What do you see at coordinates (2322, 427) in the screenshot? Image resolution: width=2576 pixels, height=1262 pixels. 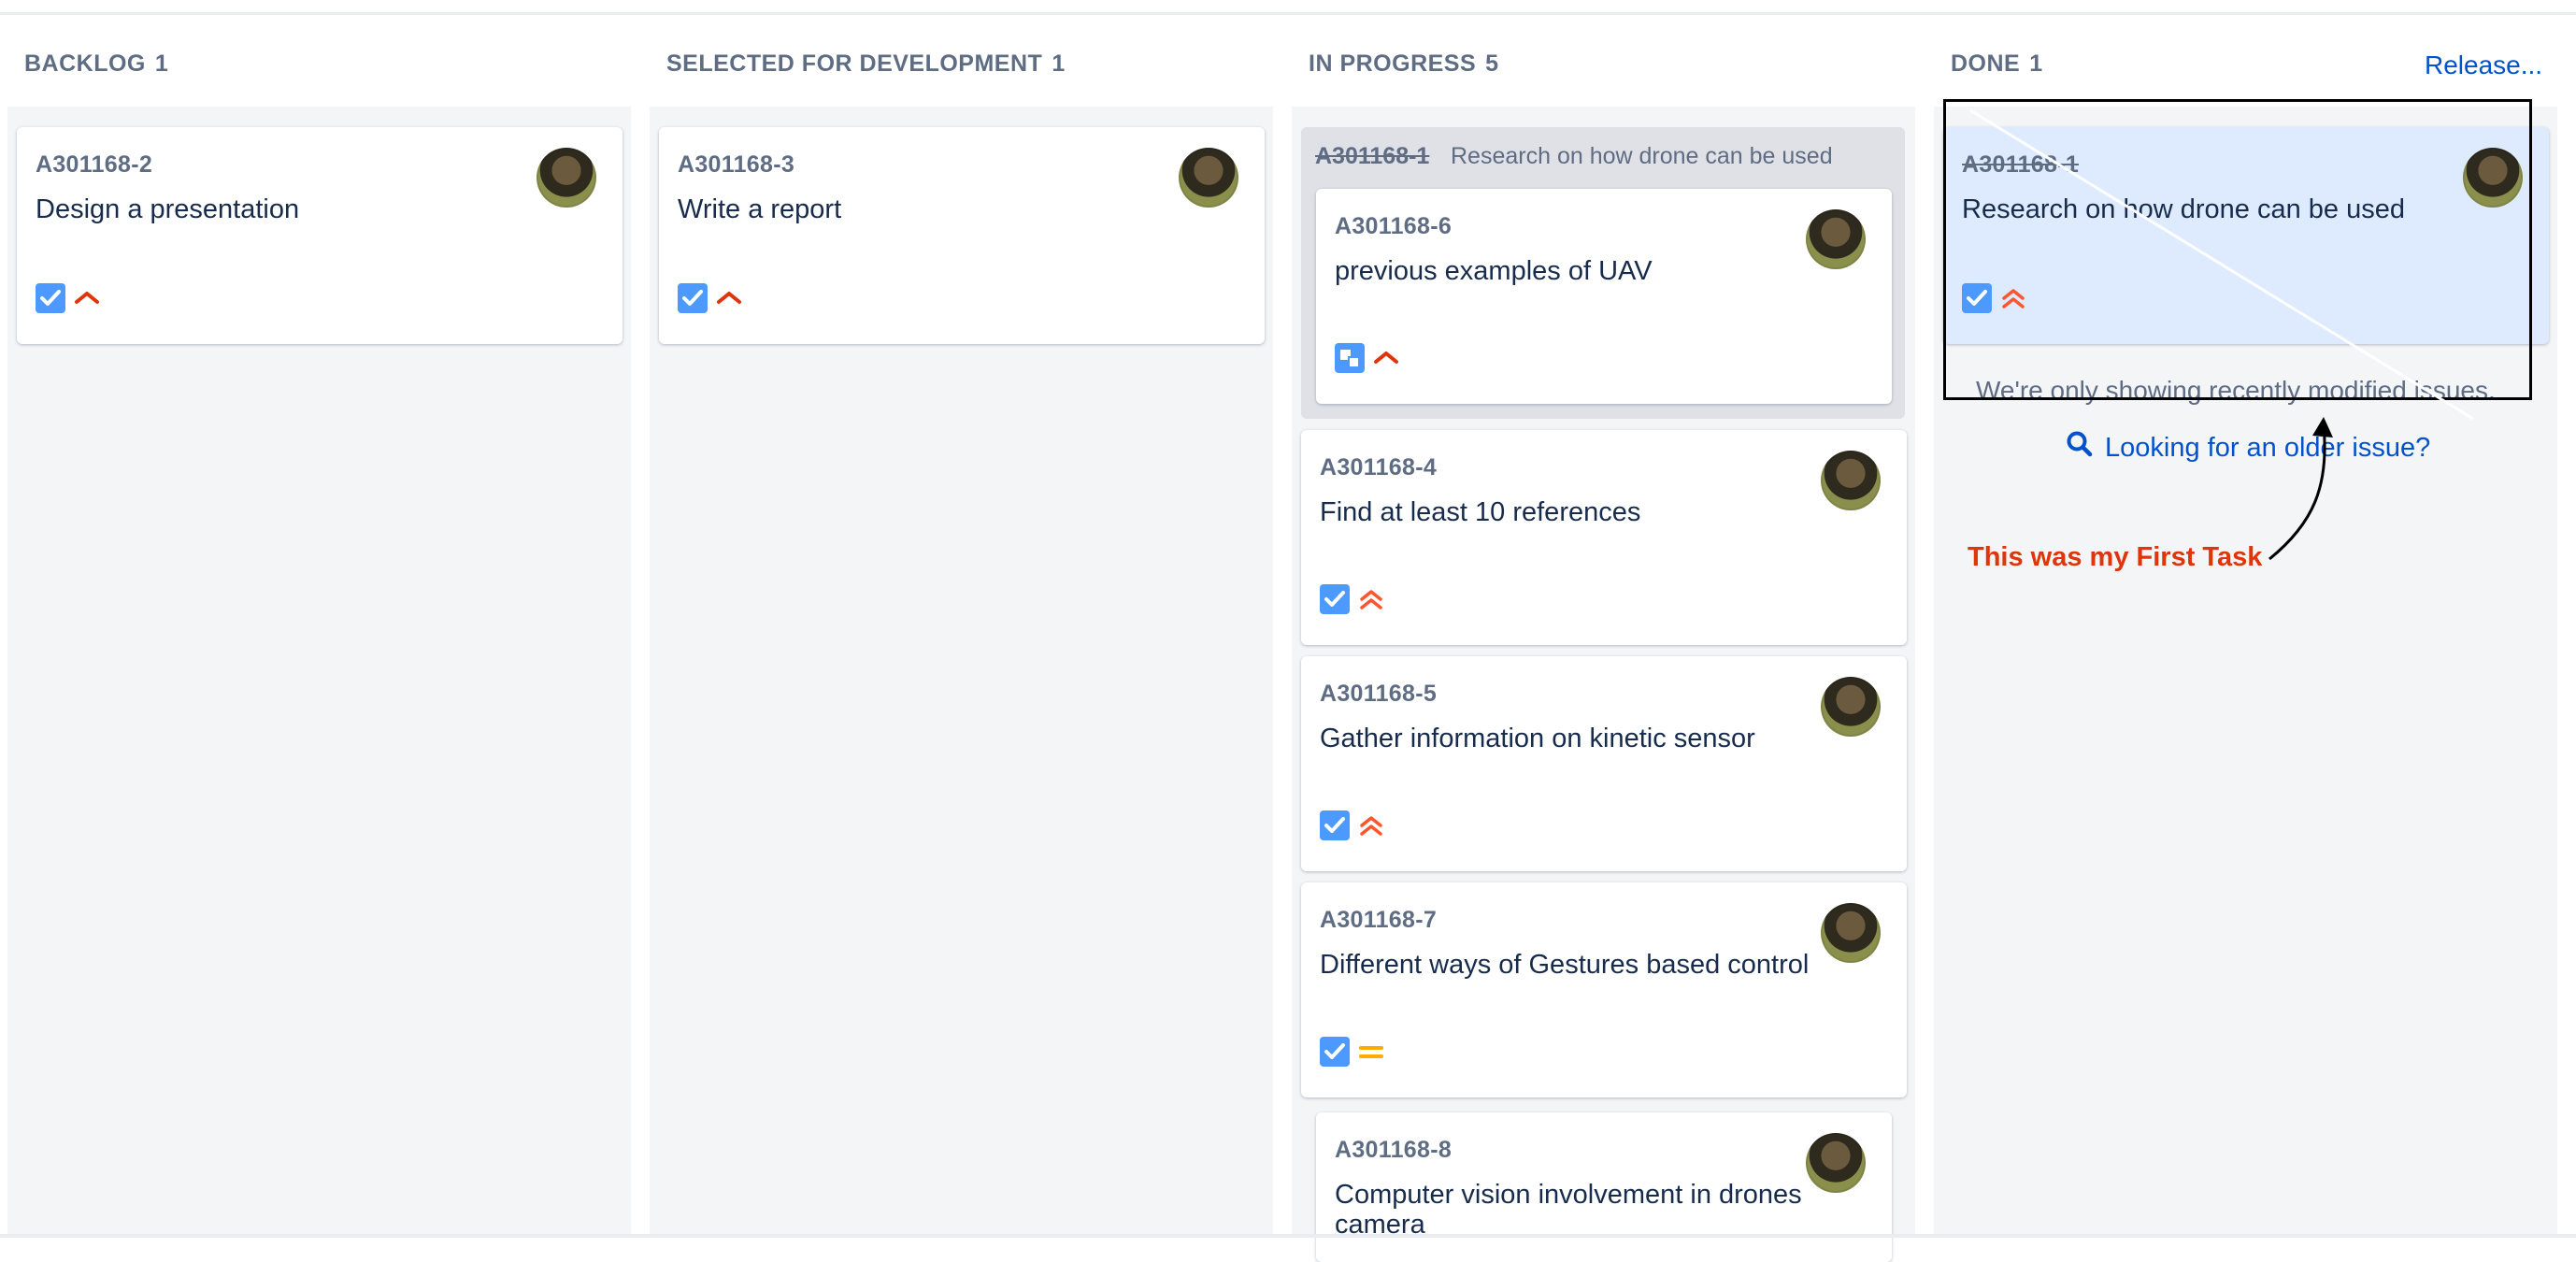 I see `annotation-arrowhead` at bounding box center [2322, 427].